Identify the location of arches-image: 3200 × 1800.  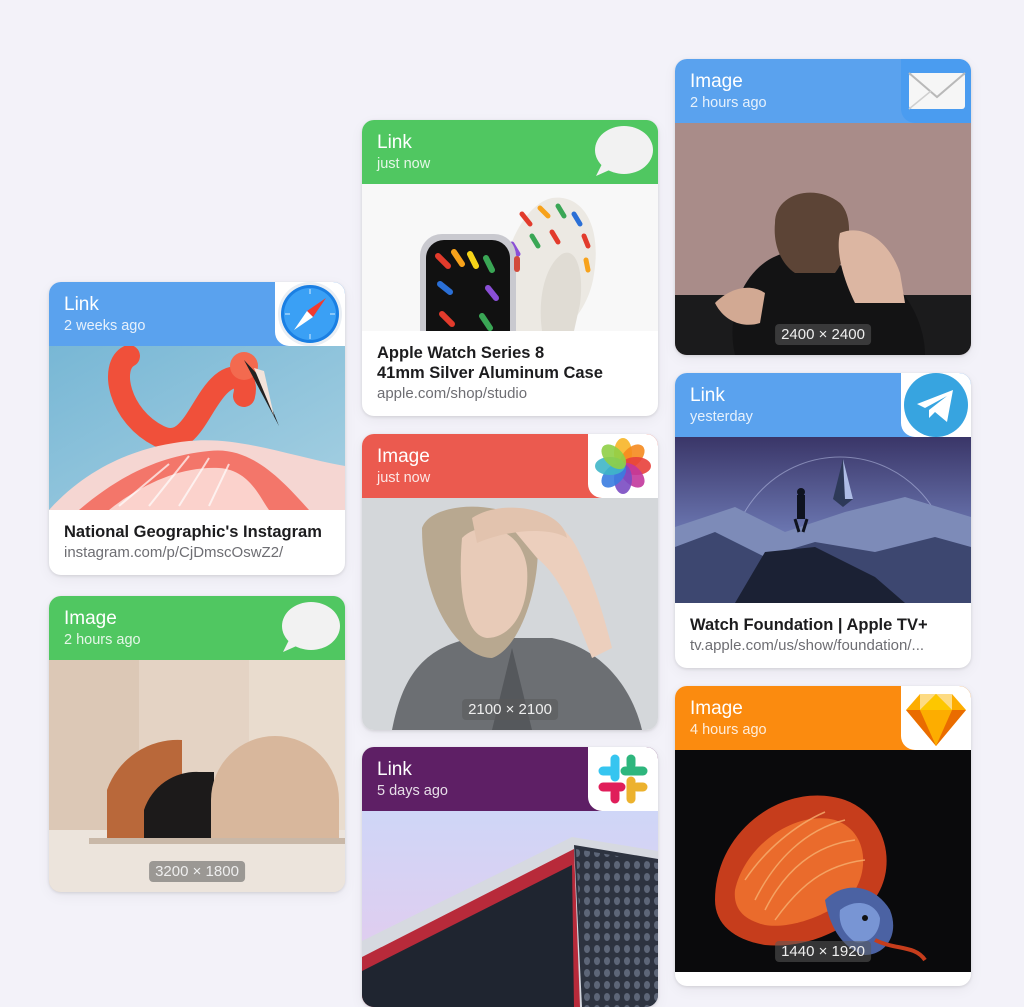
(197, 776).